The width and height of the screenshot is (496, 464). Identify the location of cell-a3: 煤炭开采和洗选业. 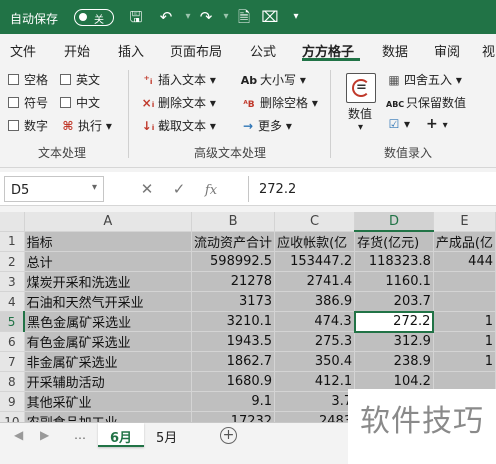
(108, 281).